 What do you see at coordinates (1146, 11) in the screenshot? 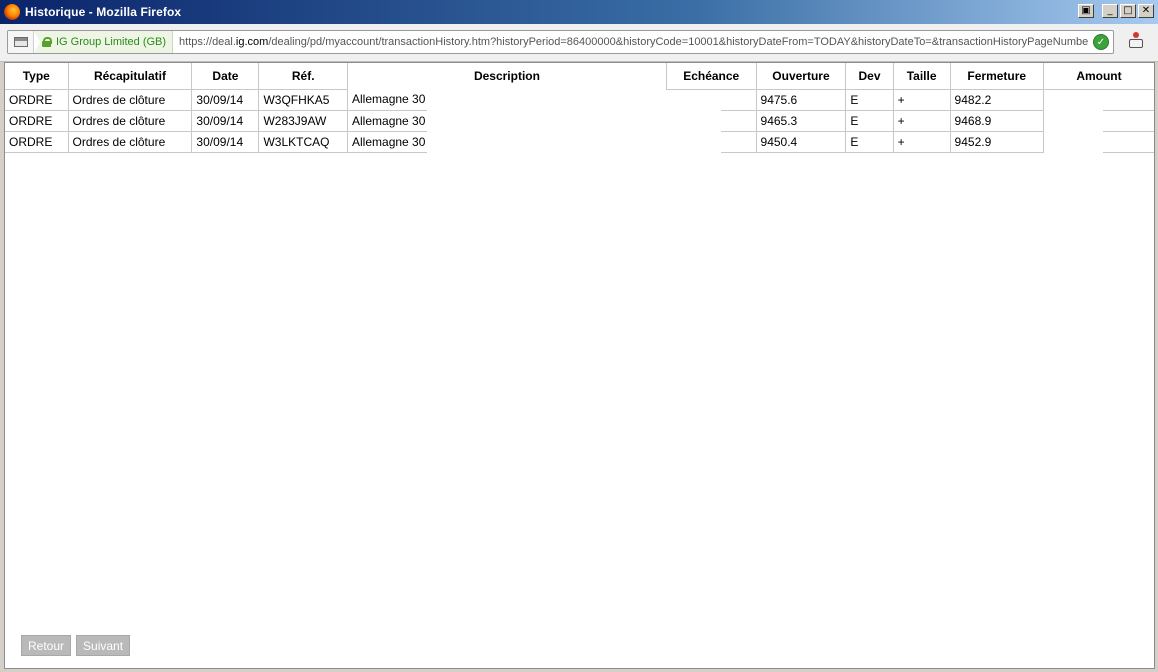
I see `close-button: ✕` at bounding box center [1146, 11].